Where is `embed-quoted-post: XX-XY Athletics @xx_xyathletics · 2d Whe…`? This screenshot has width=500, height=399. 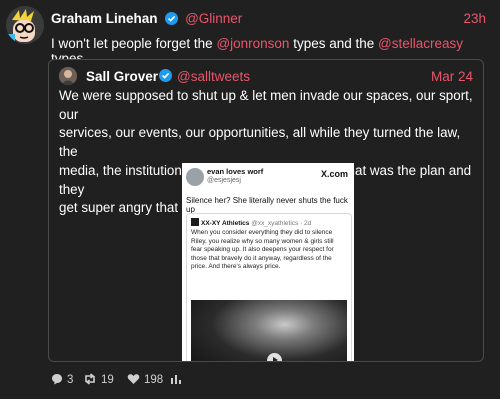 embed-quoted-post: XX-XY Athletics @xx_xyathletics · 2d Whe… is located at coordinates (269, 287).